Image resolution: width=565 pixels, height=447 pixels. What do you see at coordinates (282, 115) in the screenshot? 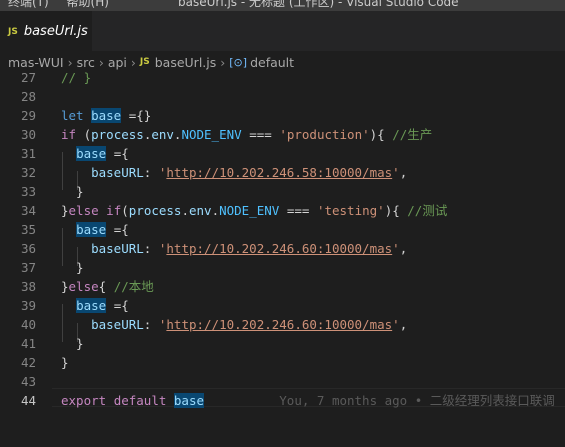
I see `code-line: 29 let base ={}` at bounding box center [282, 115].